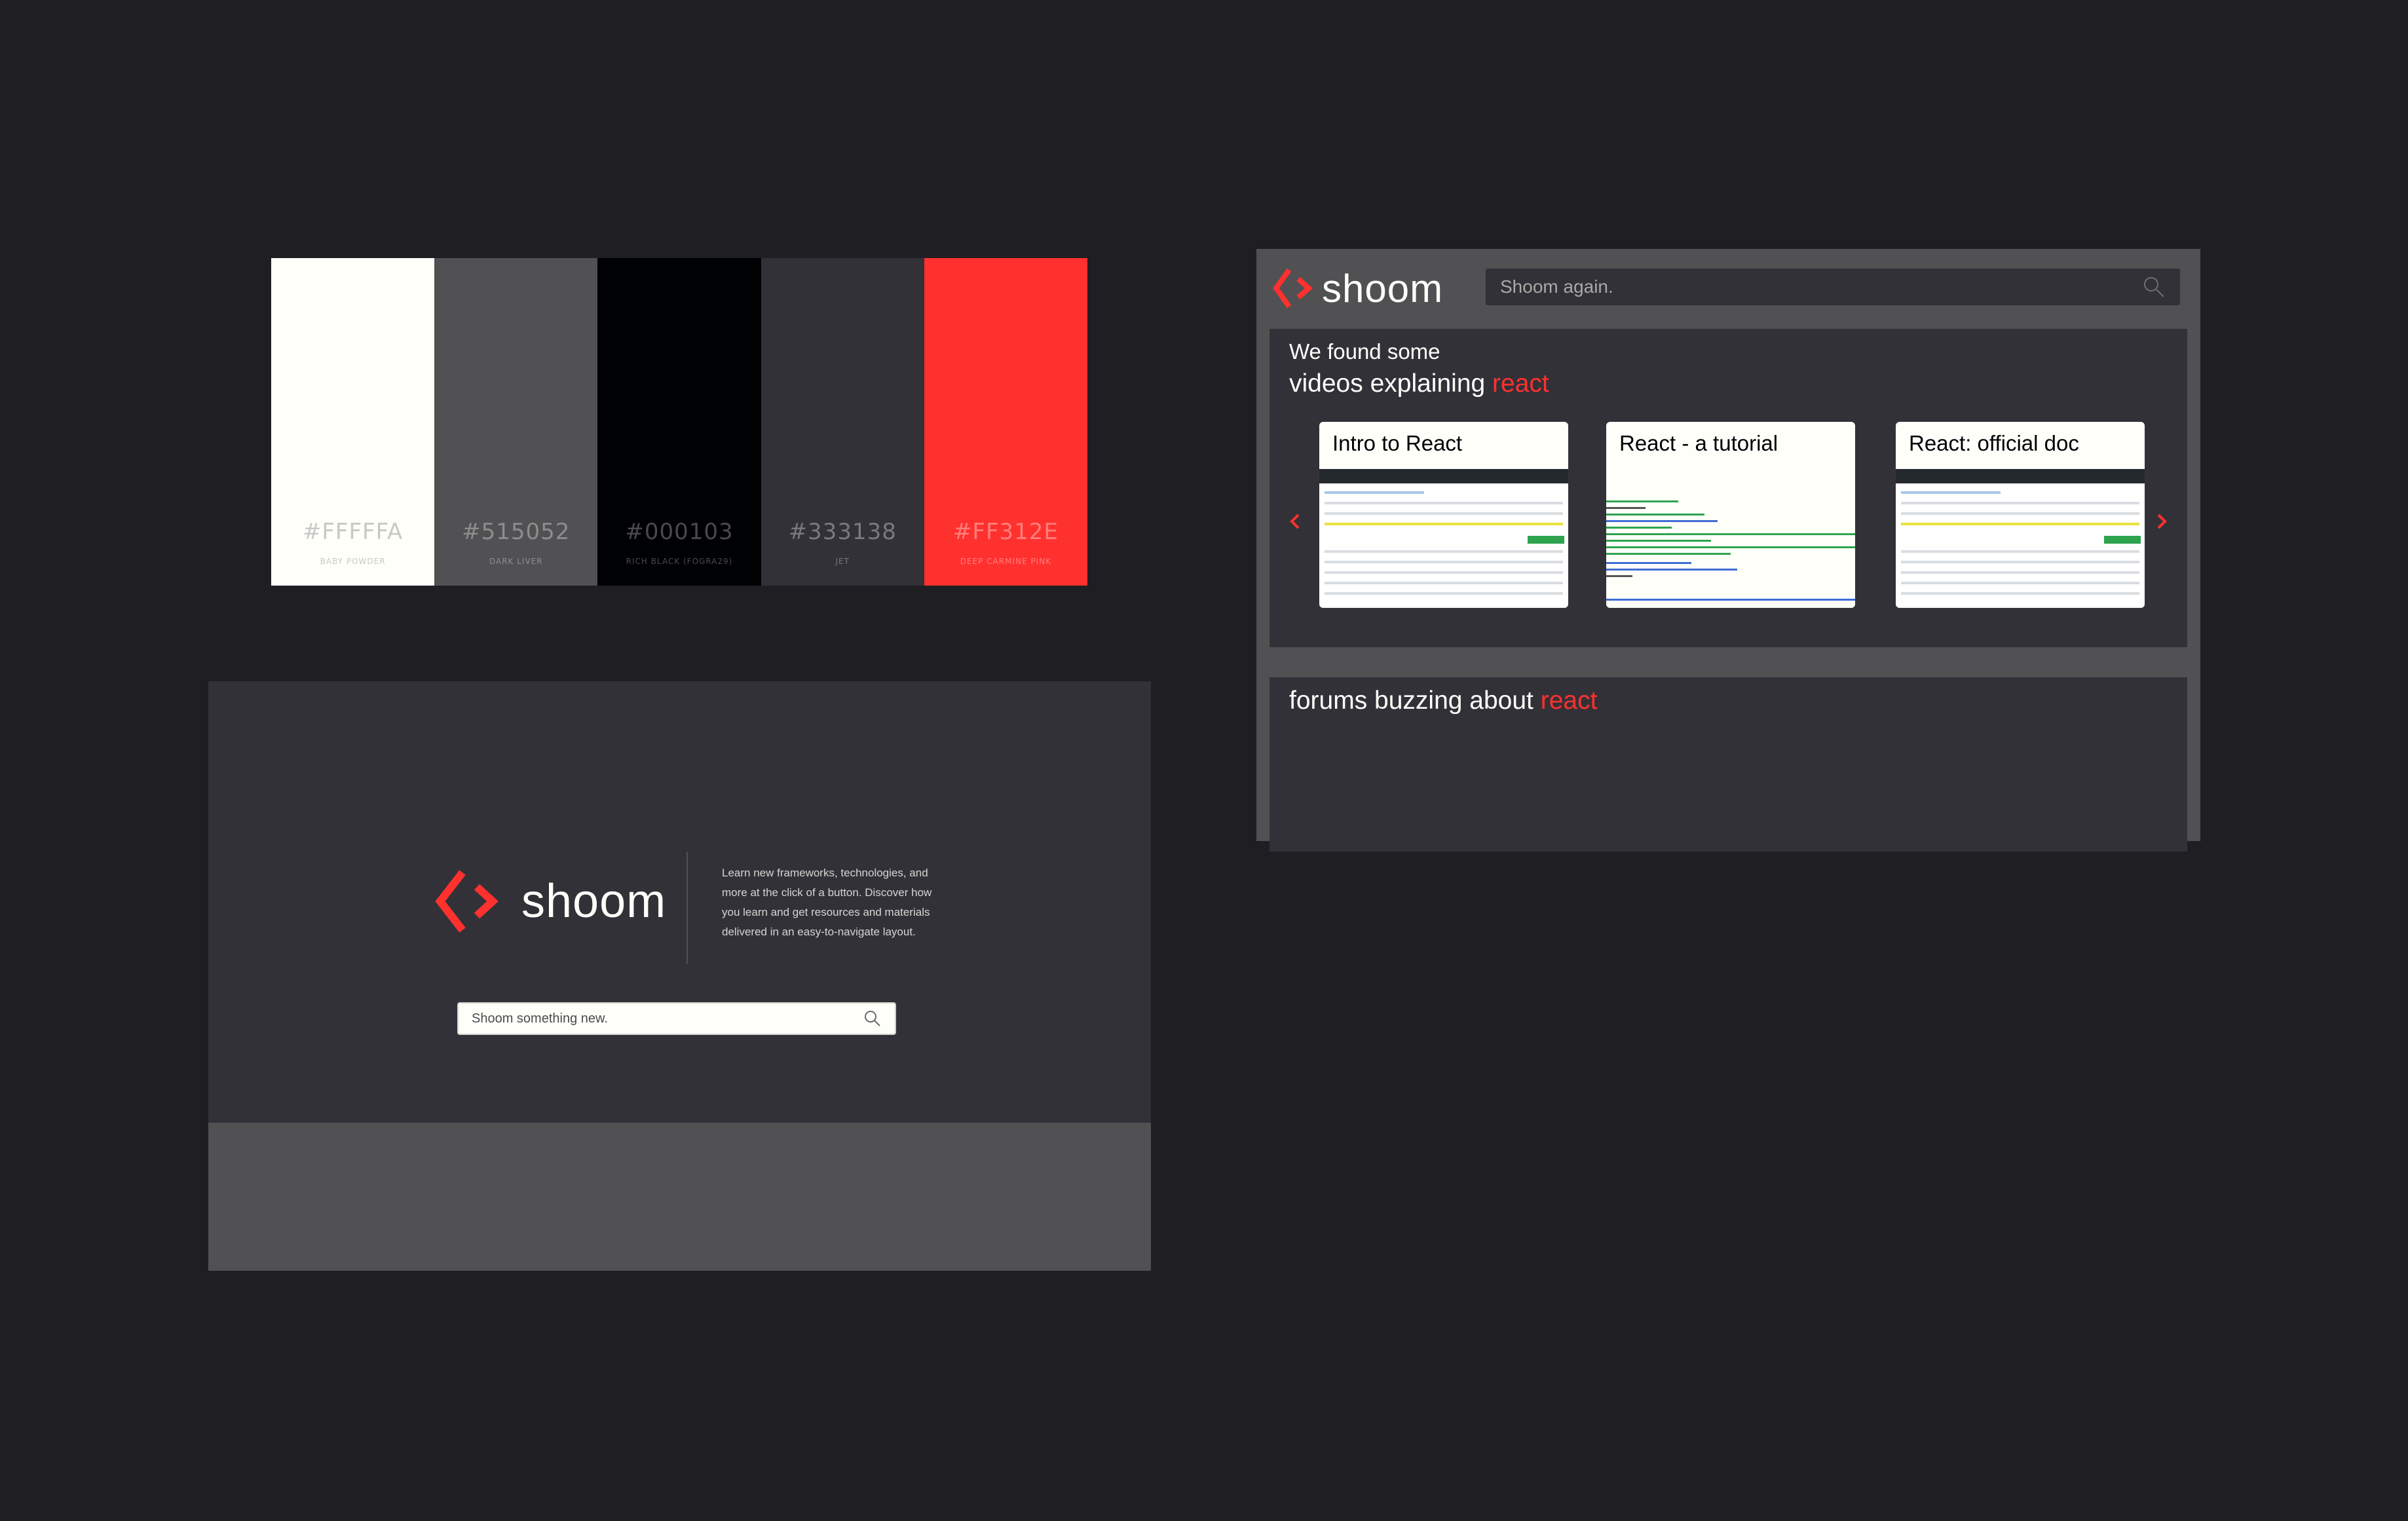 Image resolution: width=2408 pixels, height=1521 pixels. I want to click on divider, so click(687, 908).